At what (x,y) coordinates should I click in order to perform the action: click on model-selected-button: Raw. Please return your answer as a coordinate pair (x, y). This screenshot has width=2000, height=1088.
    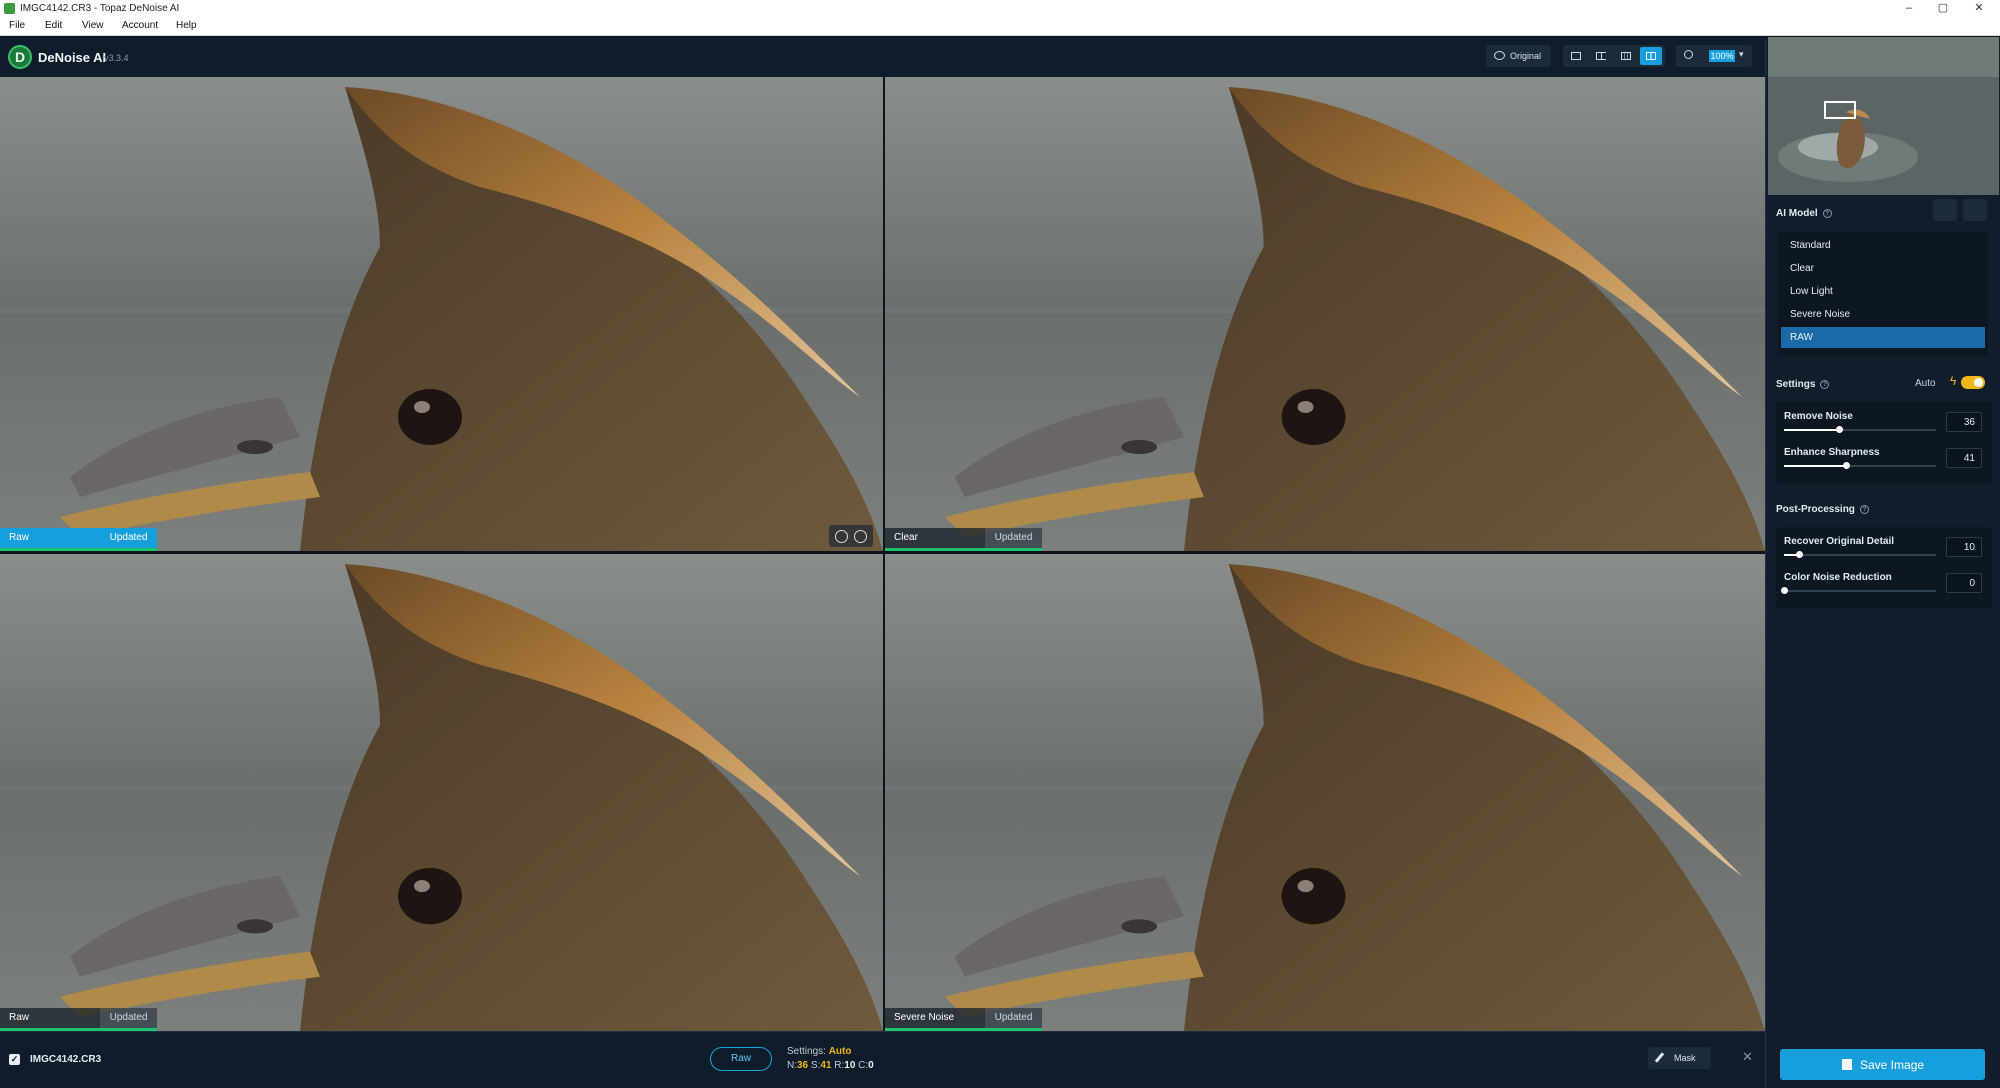
    Looking at the image, I should click on (741, 1059).